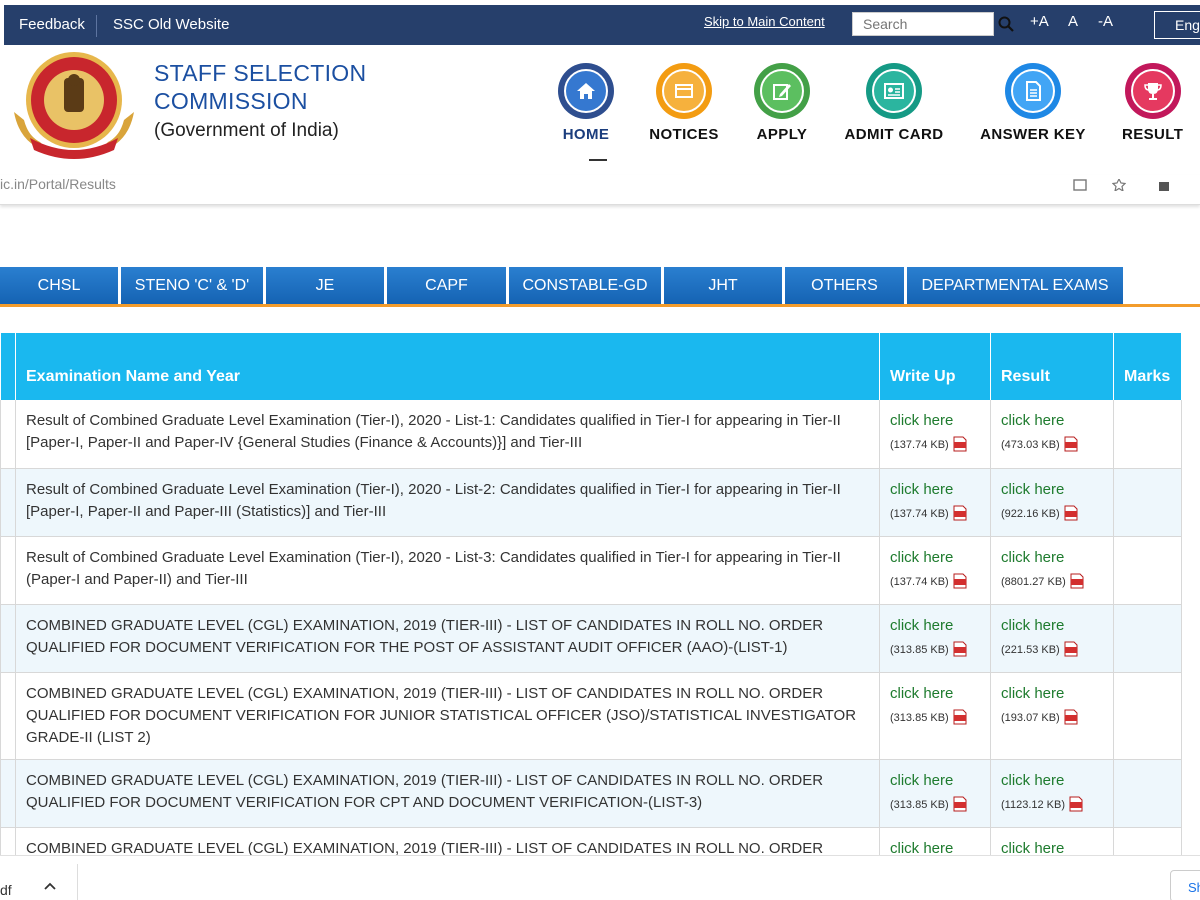  I want to click on nav-home: HOME, so click(586, 103).